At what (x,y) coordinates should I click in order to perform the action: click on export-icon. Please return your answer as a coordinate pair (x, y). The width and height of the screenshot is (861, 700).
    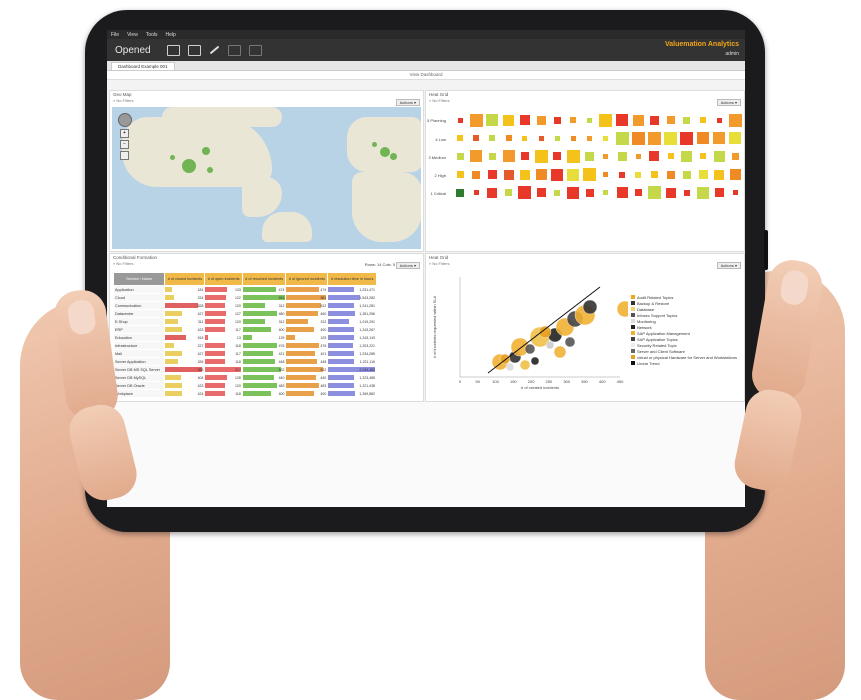
    Looking at the image, I should click on (194, 50).